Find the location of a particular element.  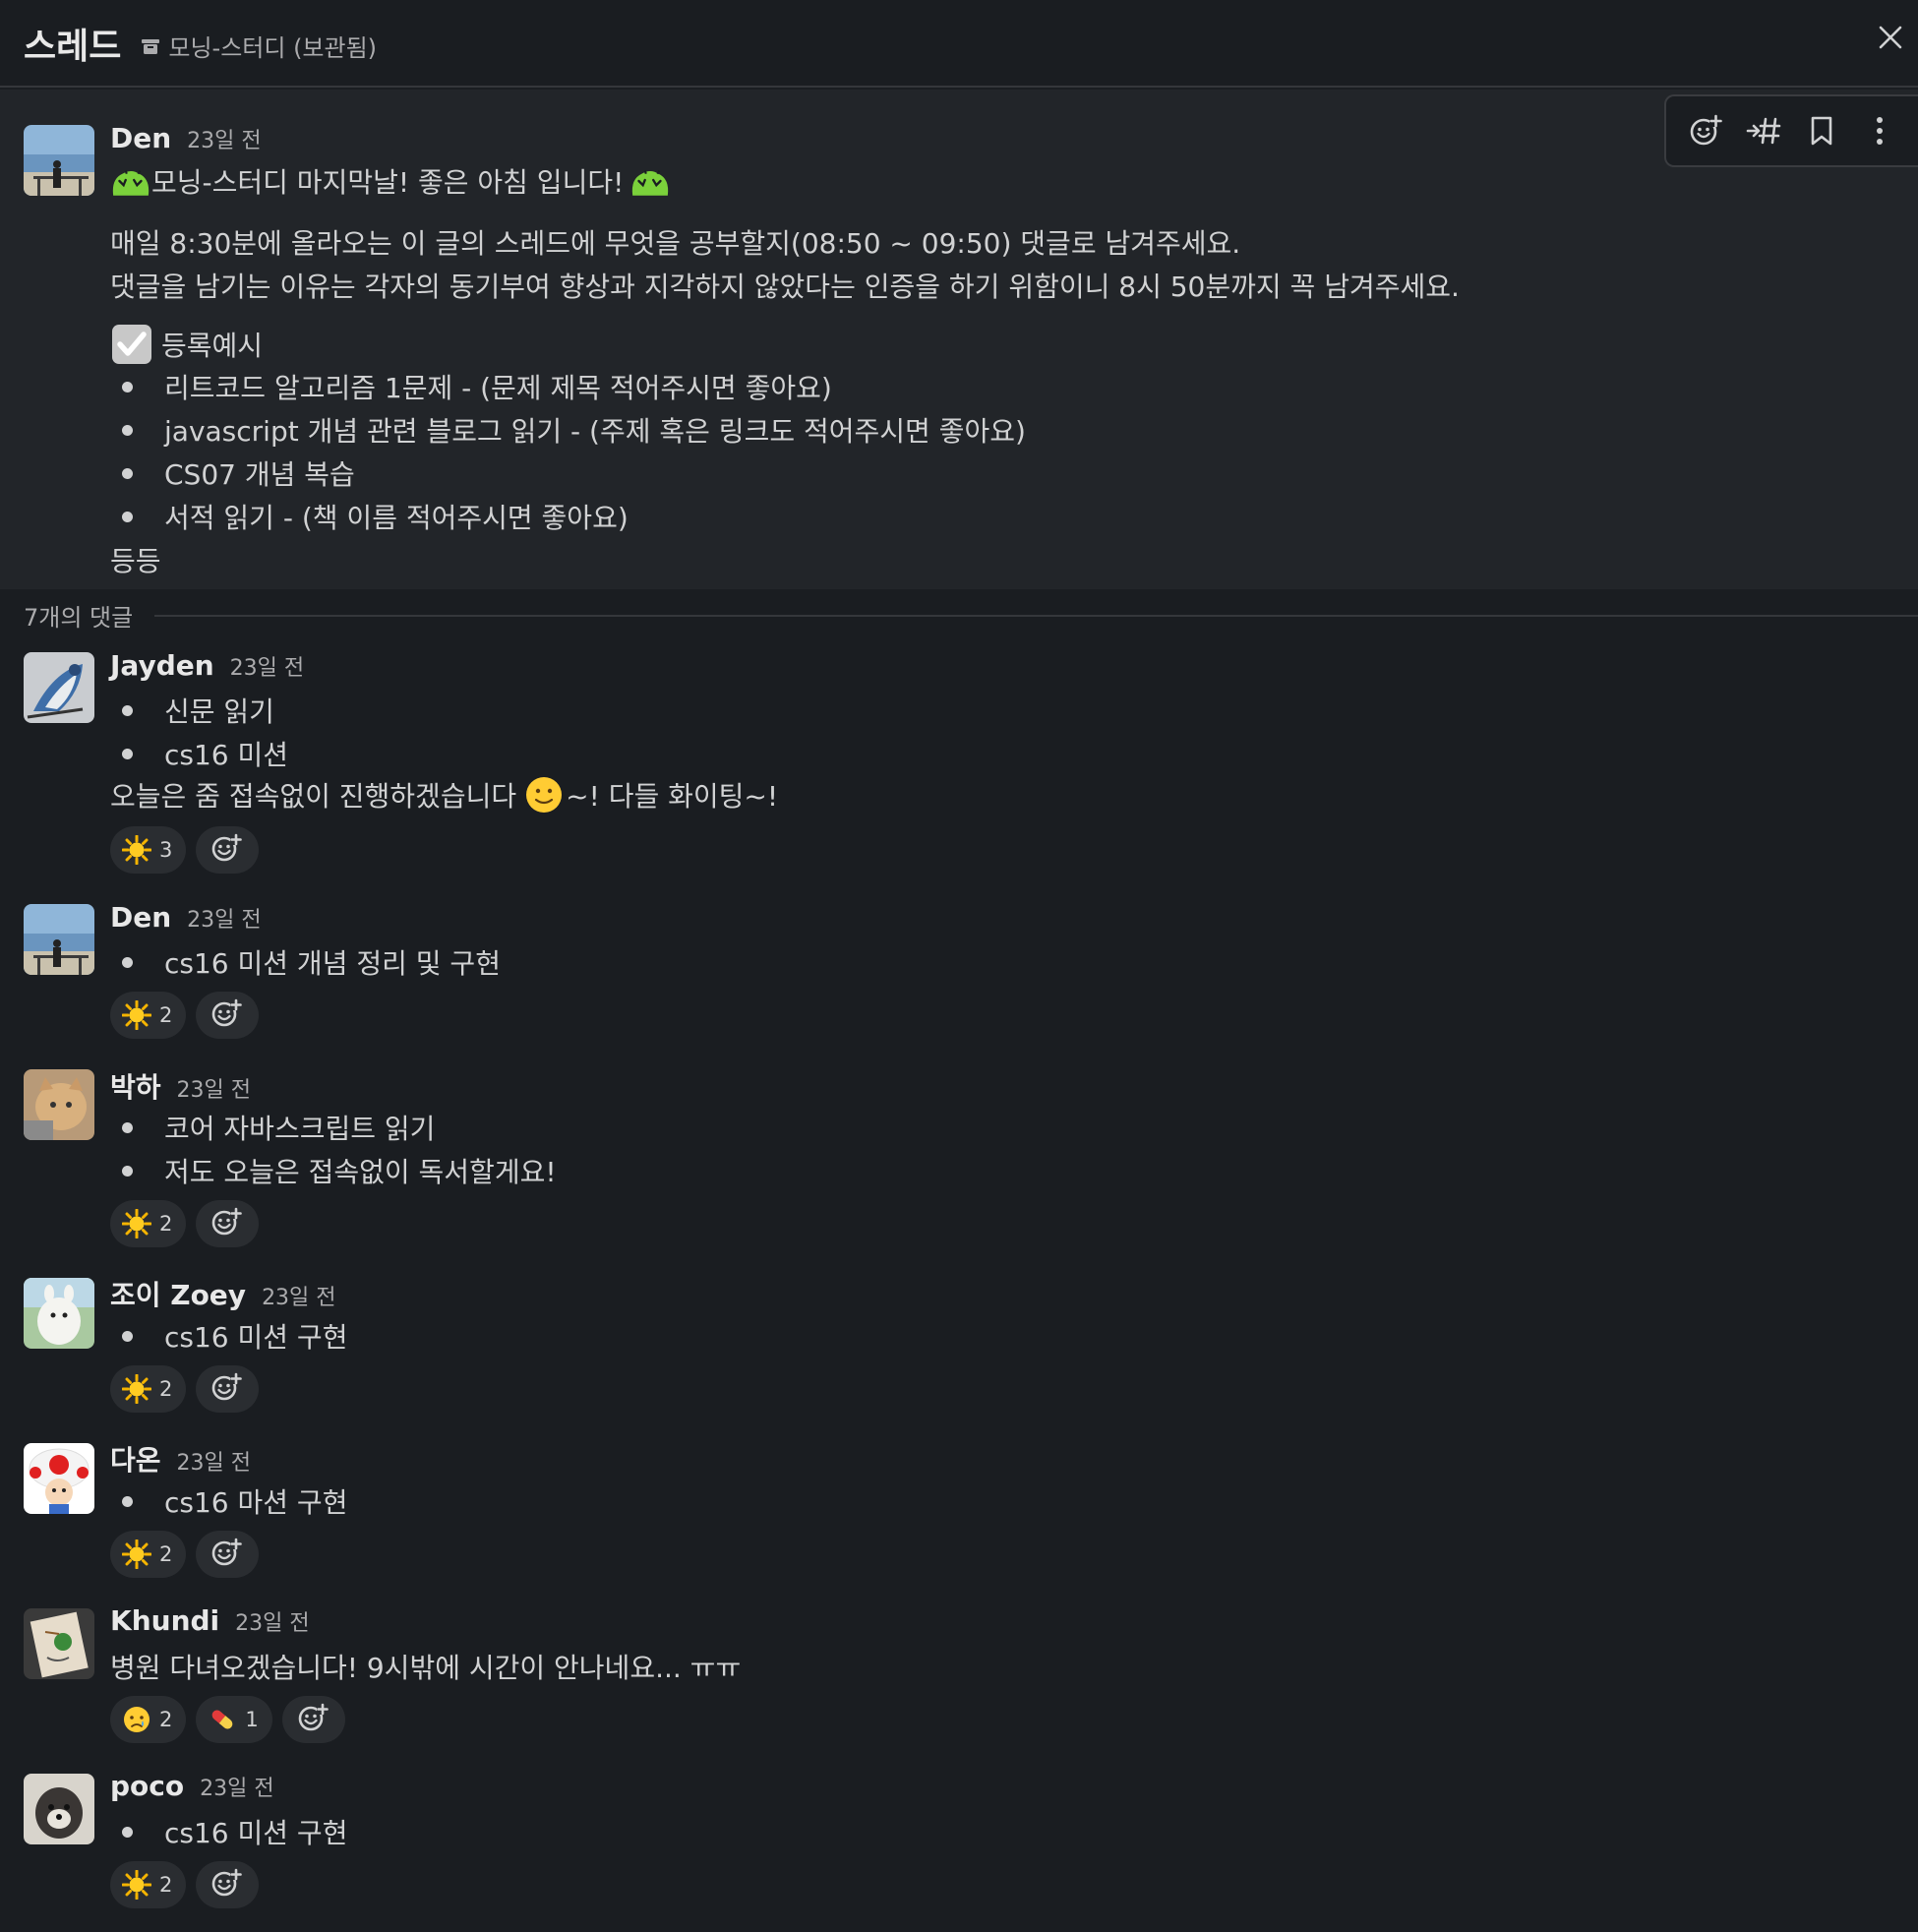

divider-line is located at coordinates (1036, 616).